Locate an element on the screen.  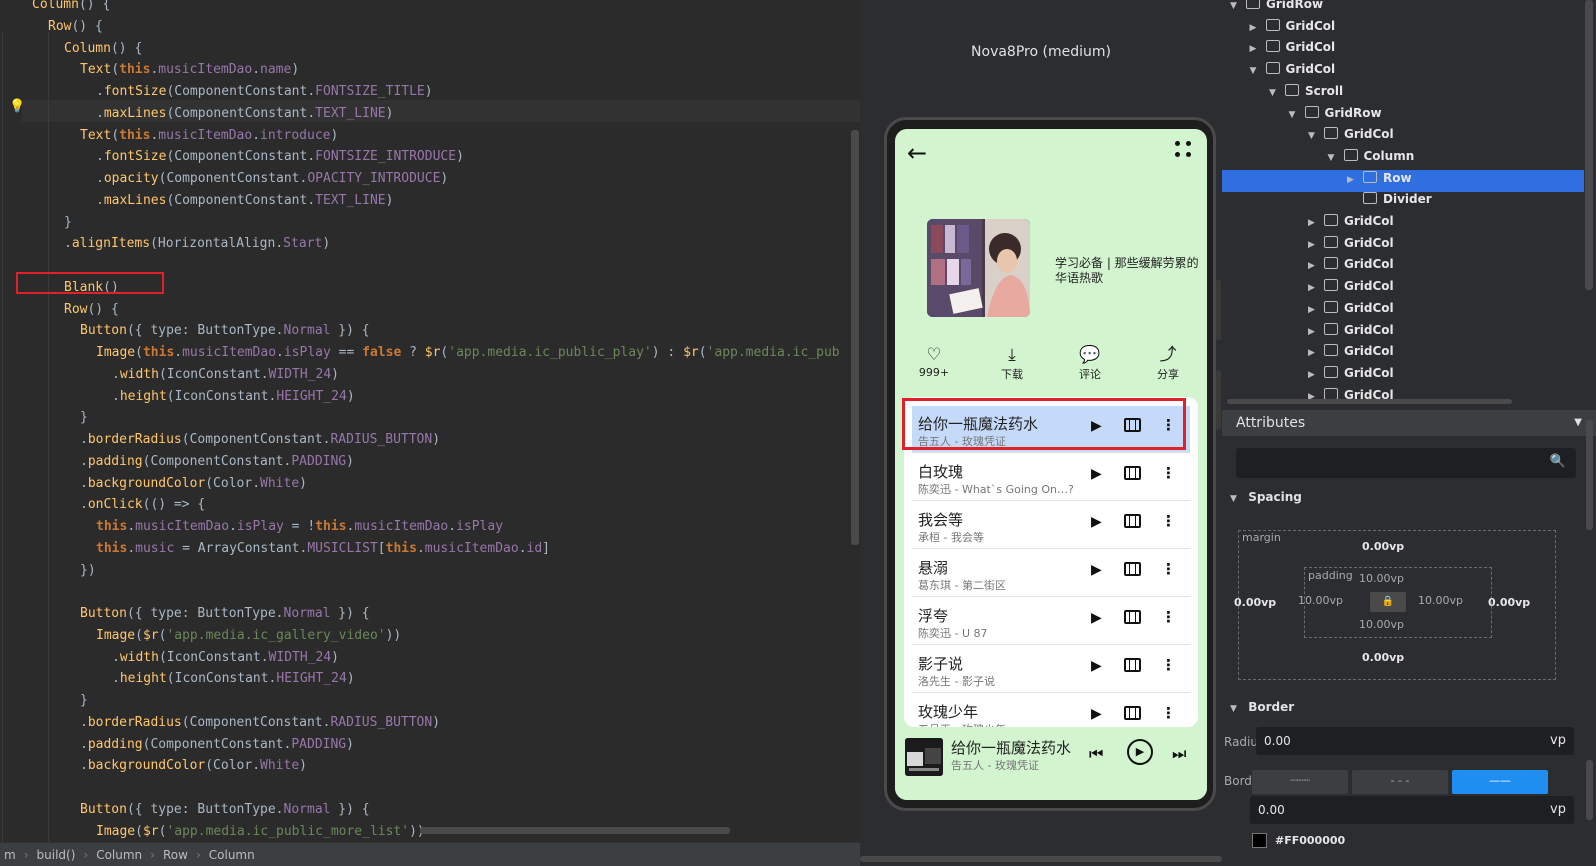
search-icon: 🔍 is located at coordinates (1558, 461).